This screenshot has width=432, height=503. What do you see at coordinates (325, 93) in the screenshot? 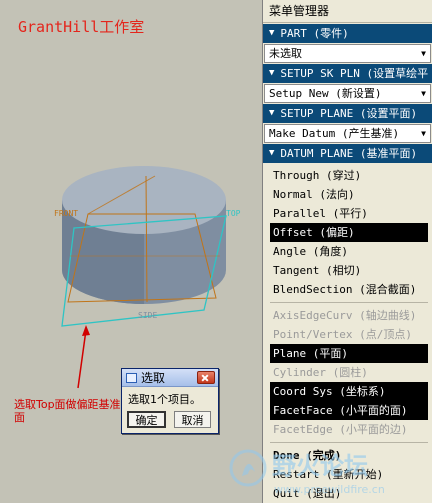
I see `setup-sk-dropdown-value: Setup New (新设置)` at bounding box center [325, 93].